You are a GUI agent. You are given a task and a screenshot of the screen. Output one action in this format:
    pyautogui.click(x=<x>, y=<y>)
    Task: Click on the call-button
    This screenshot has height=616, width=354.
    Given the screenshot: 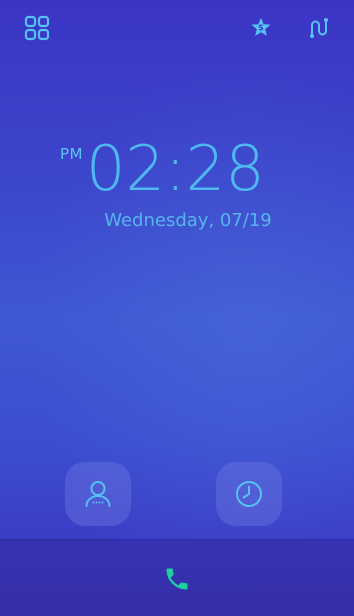 What is the action you would take?
    pyautogui.click(x=177, y=579)
    